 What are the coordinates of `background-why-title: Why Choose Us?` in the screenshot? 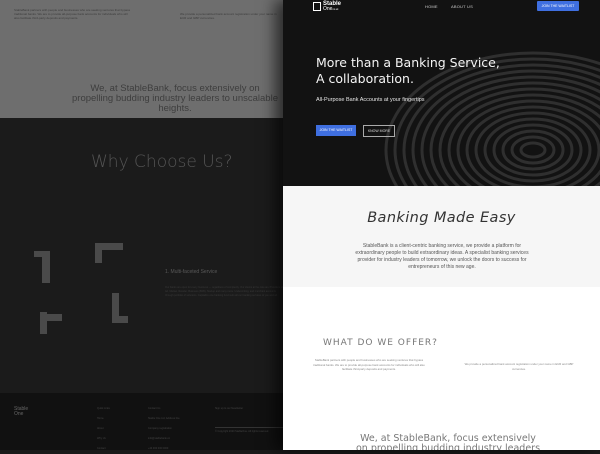 It's located at (162, 162).